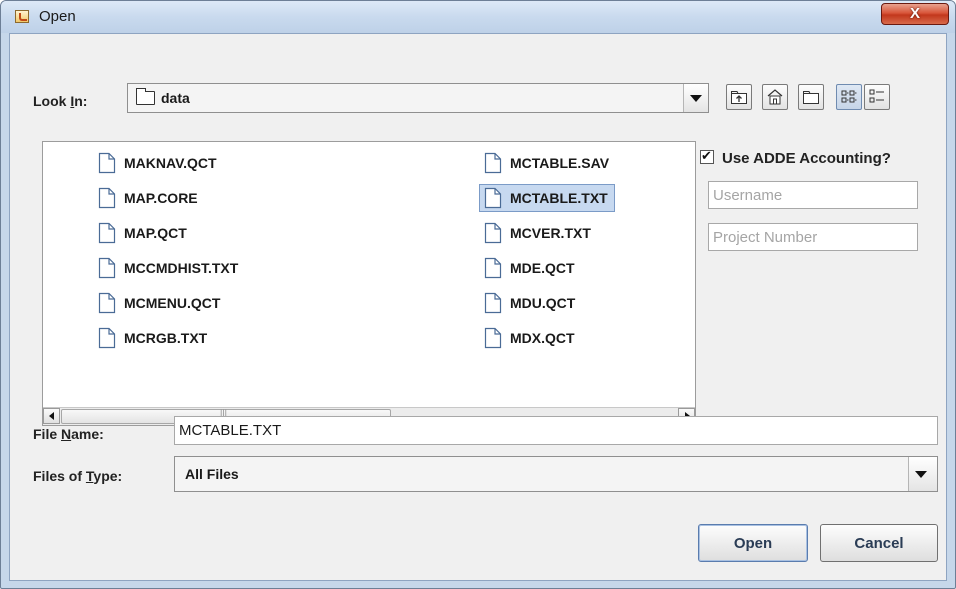 Image resolution: width=956 pixels, height=589 pixels. I want to click on file-item: MCRGB.TXT, so click(152, 338).